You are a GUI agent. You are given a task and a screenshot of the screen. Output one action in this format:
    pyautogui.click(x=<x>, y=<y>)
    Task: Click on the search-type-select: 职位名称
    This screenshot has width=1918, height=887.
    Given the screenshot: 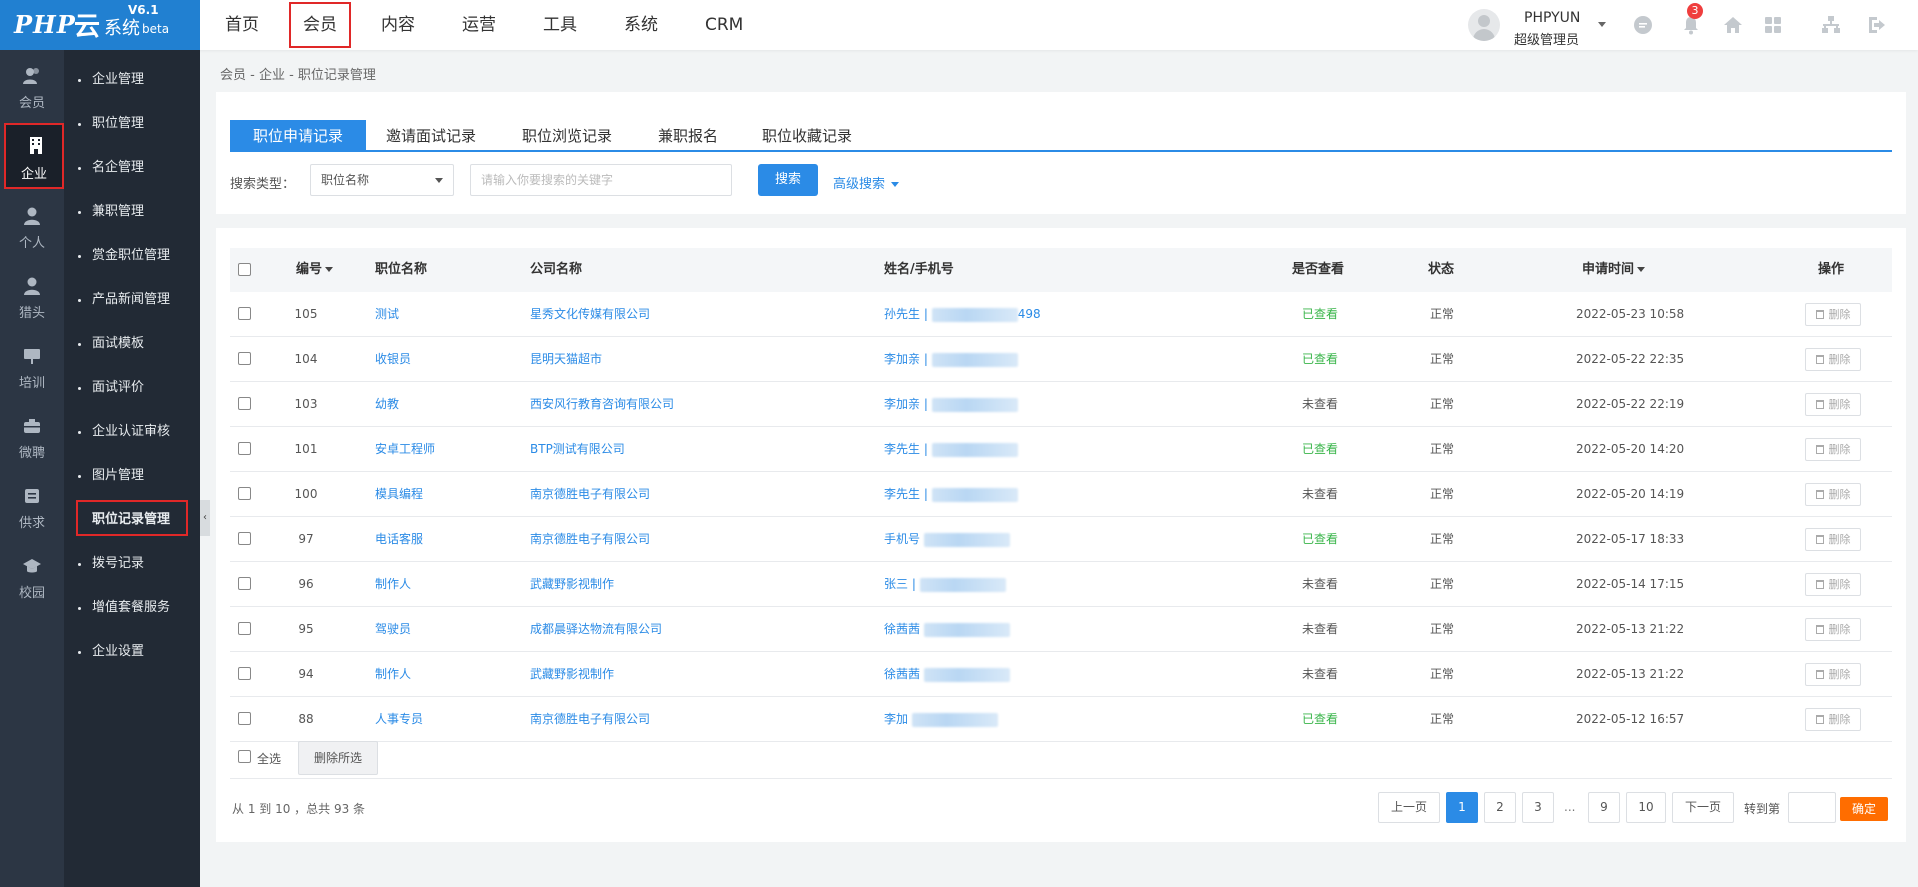 What is the action you would take?
    pyautogui.click(x=382, y=180)
    